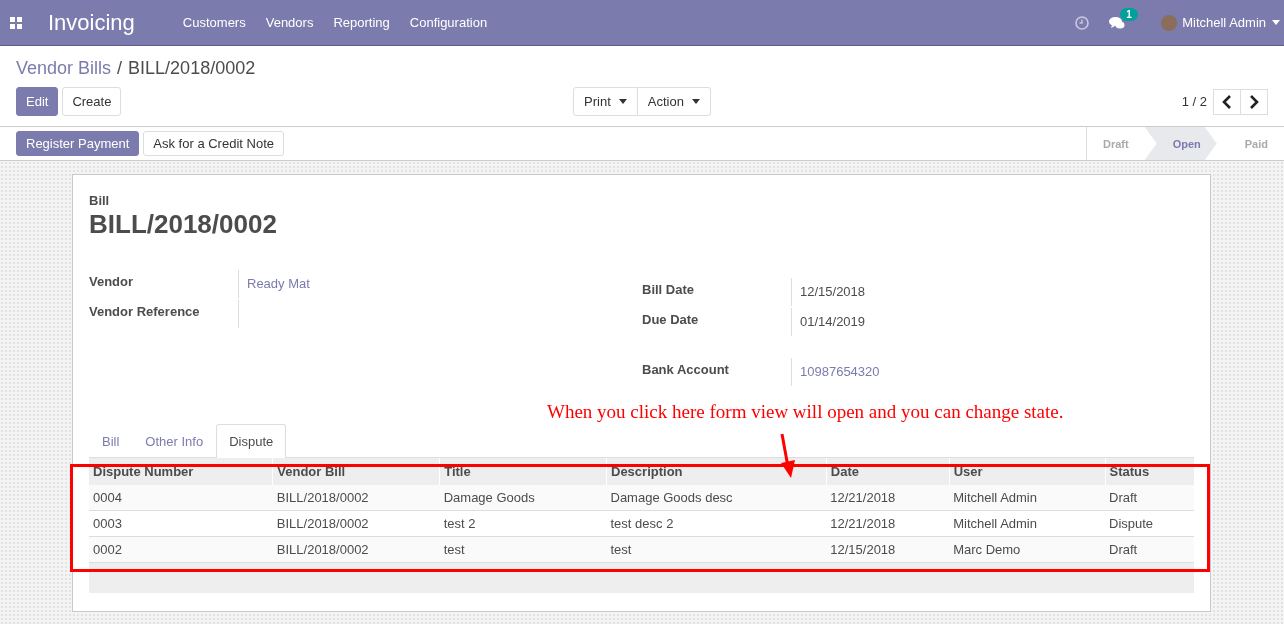  Describe the element at coordinates (674, 101) in the screenshot. I see `dropdown-button: Action` at that location.